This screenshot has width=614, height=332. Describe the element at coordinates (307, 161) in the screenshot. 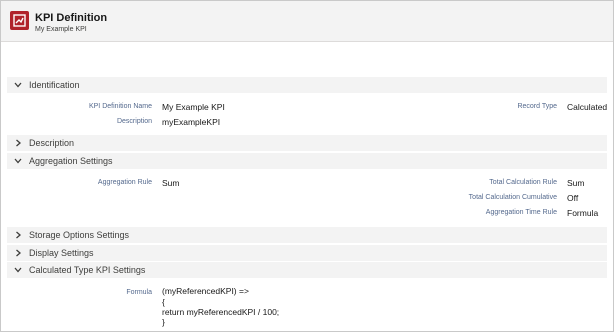

I see `section-aggregation: Aggregation Settings` at that location.